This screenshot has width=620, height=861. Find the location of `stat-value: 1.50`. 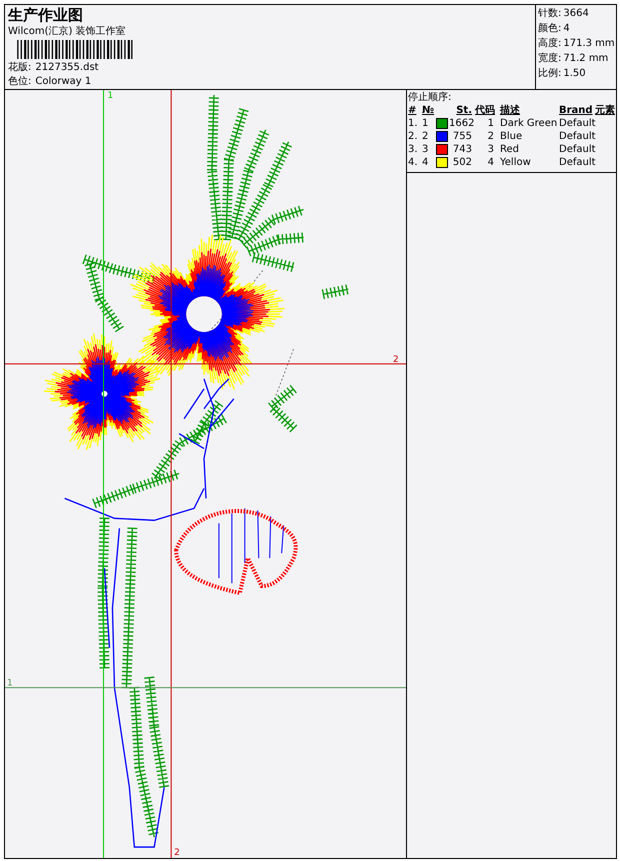

stat-value: 1.50 is located at coordinates (574, 74).